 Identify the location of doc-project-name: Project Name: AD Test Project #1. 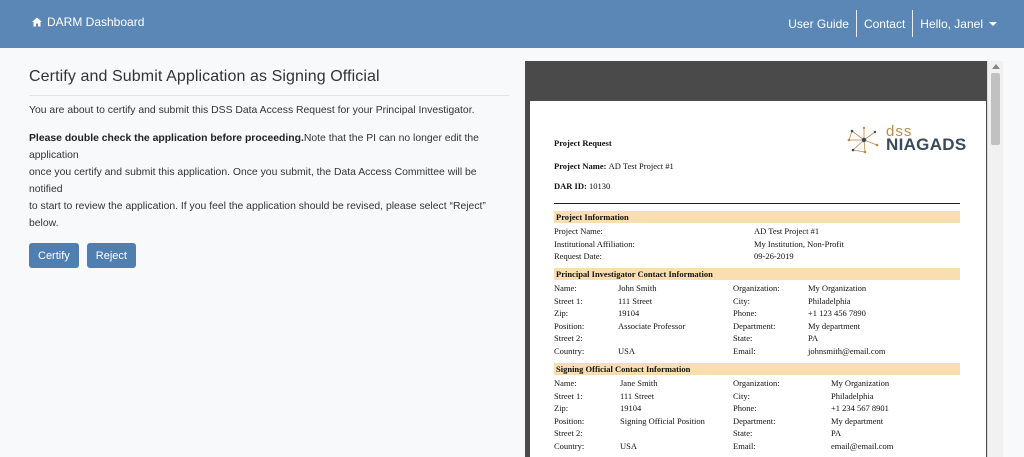
(614, 166).